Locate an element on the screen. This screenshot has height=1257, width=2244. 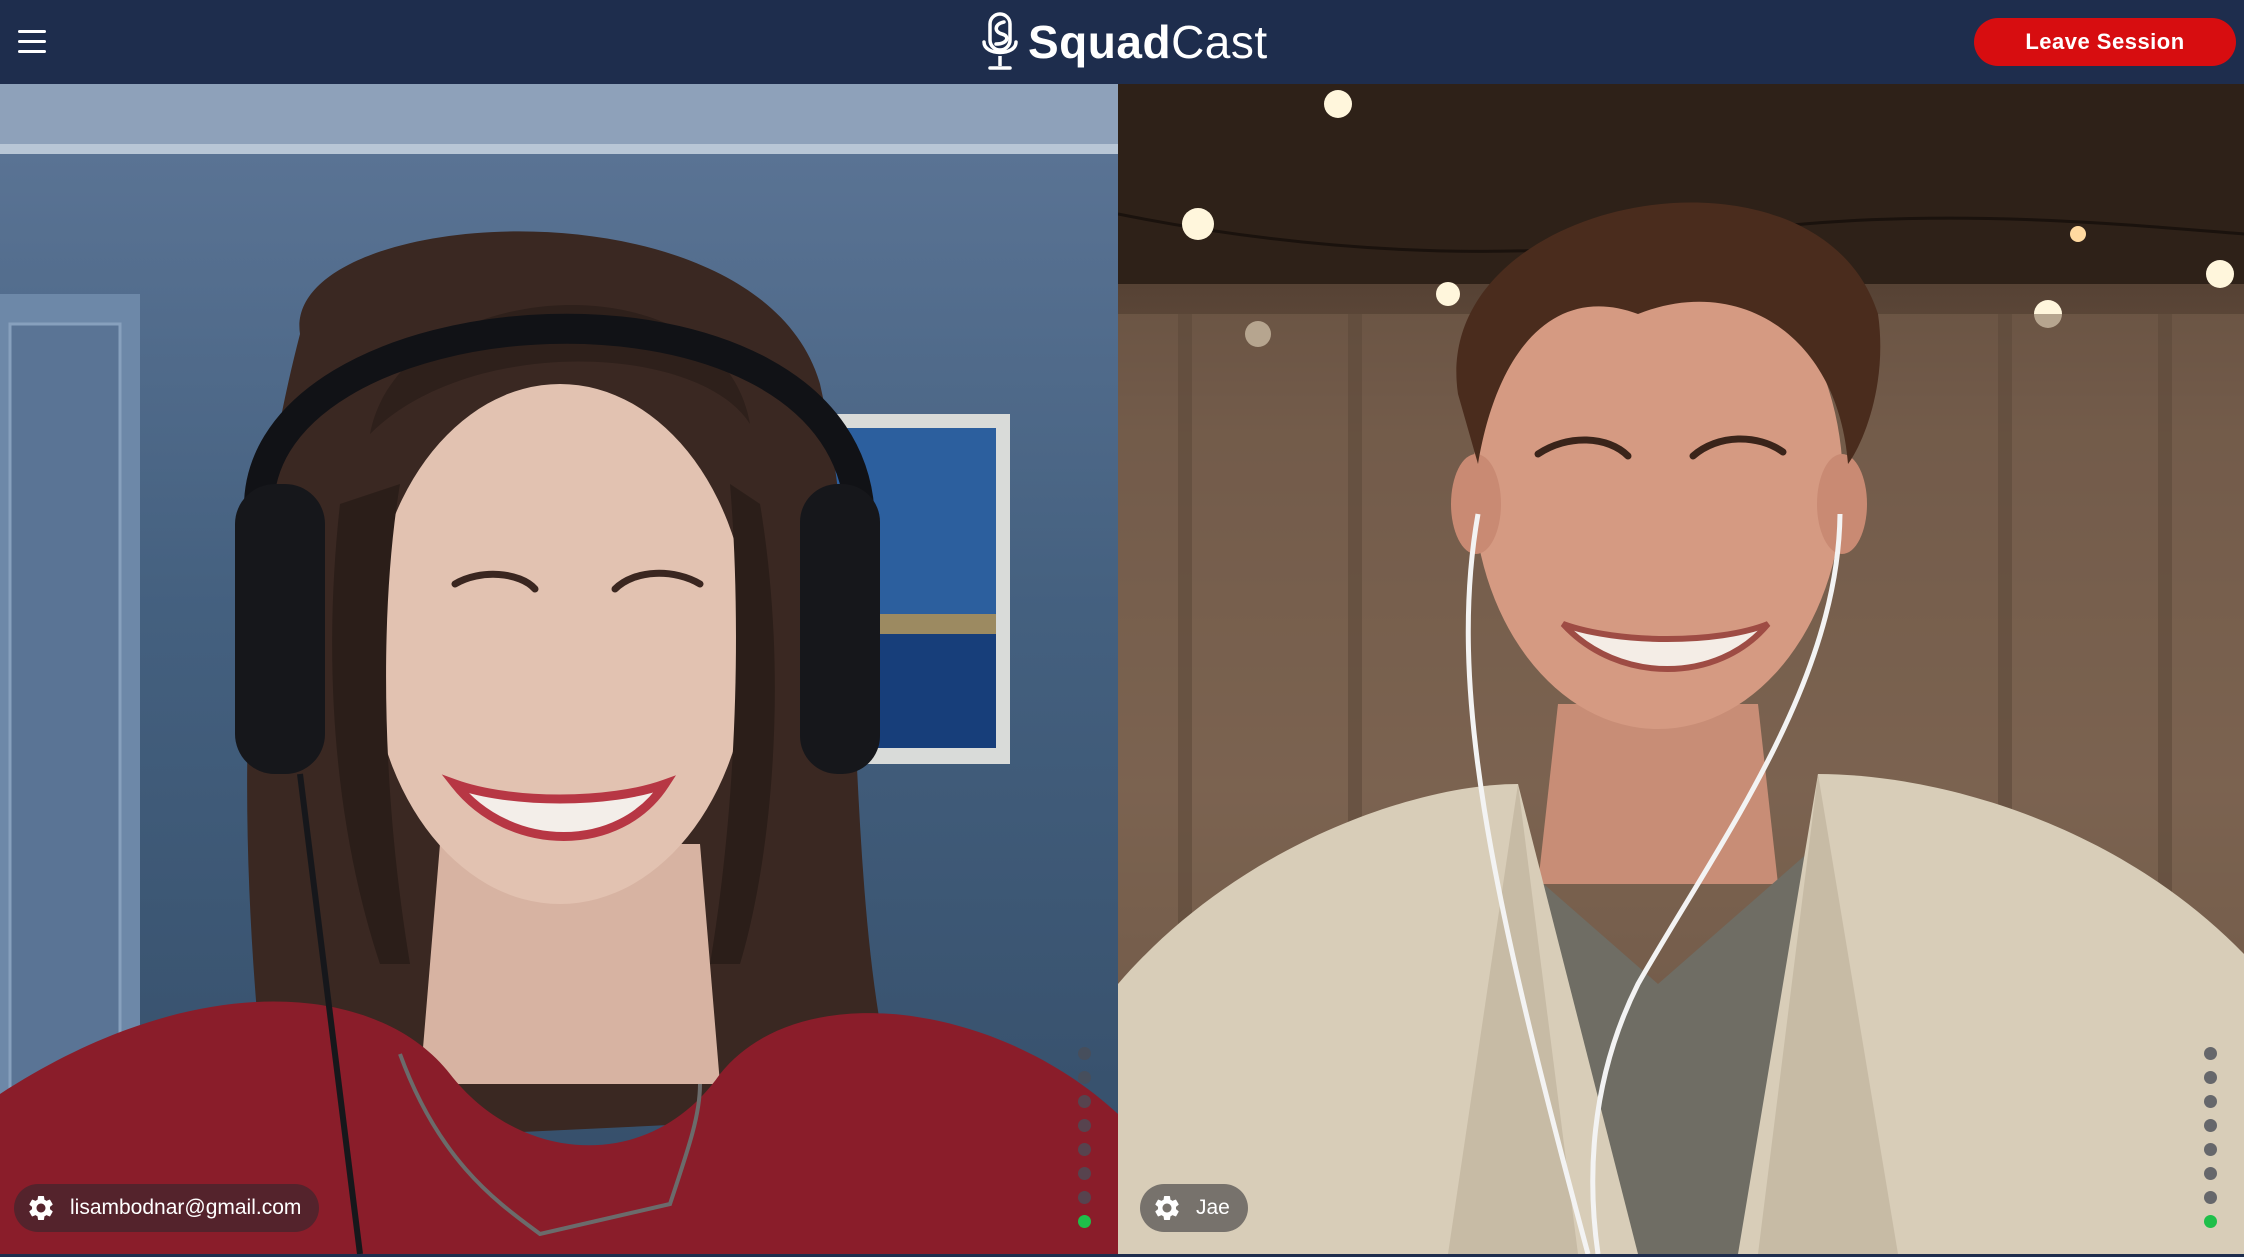
participant-name-tag: lisambodnar@gmail.com is located at coordinates (167, 1208).